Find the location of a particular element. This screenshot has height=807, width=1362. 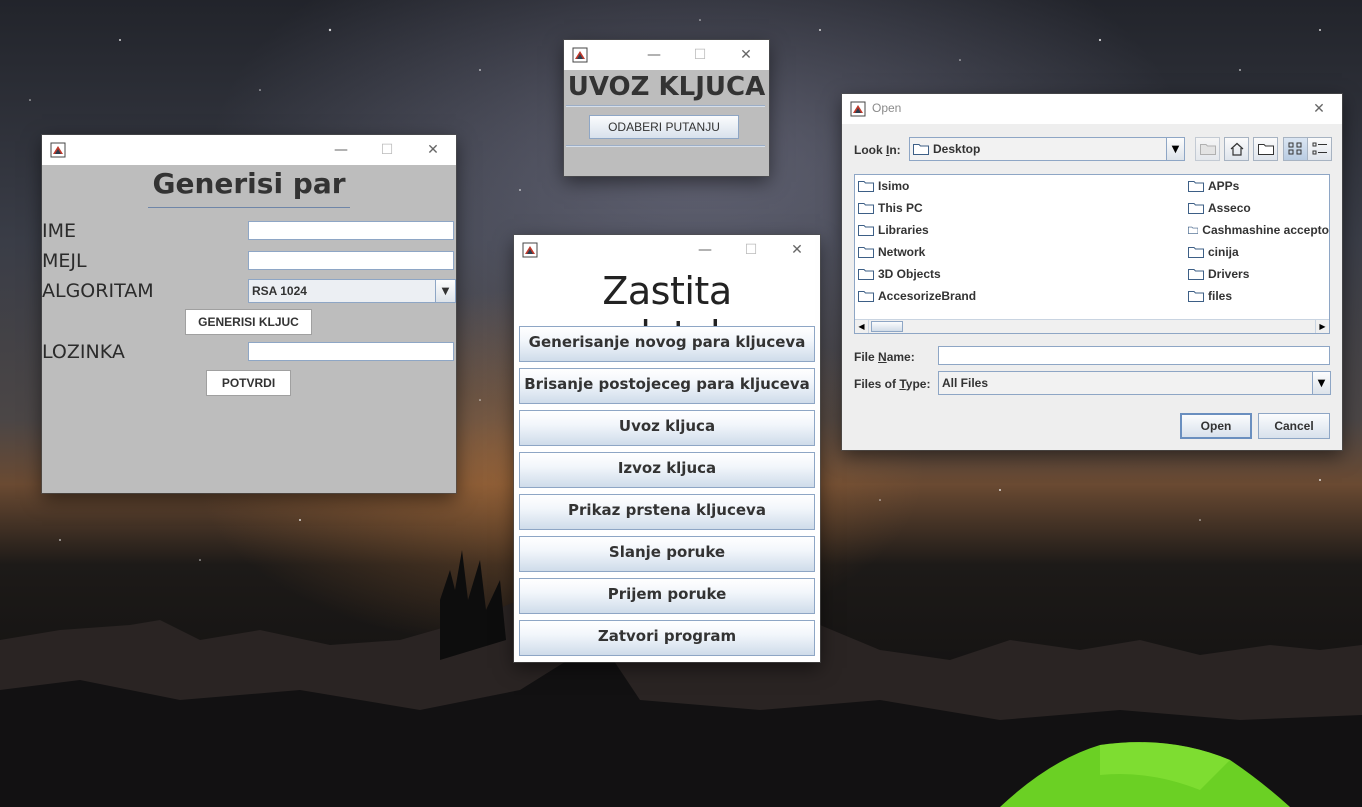

brisanje-button: Brisanje postojeceg para kljuceva is located at coordinates (667, 386).